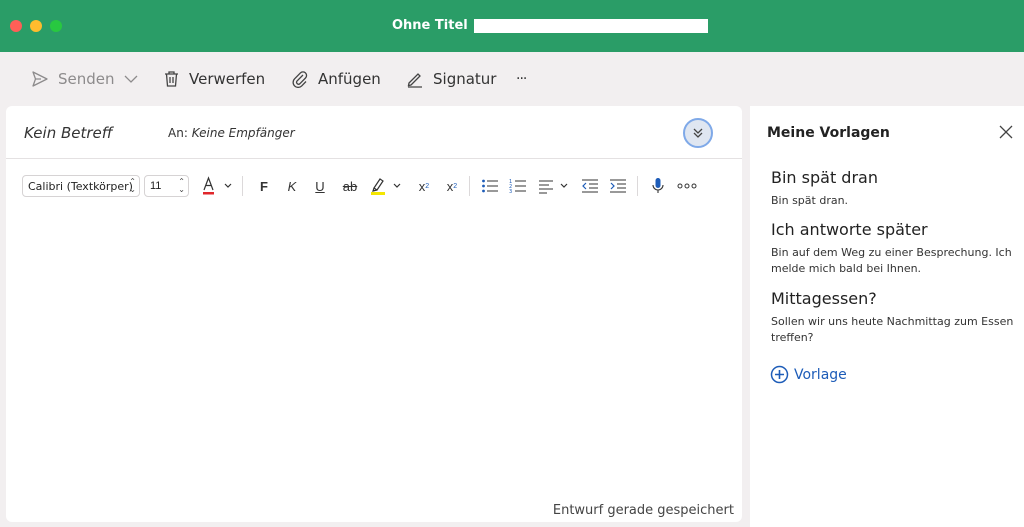  I want to click on highlighter-icon, so click(386, 186).